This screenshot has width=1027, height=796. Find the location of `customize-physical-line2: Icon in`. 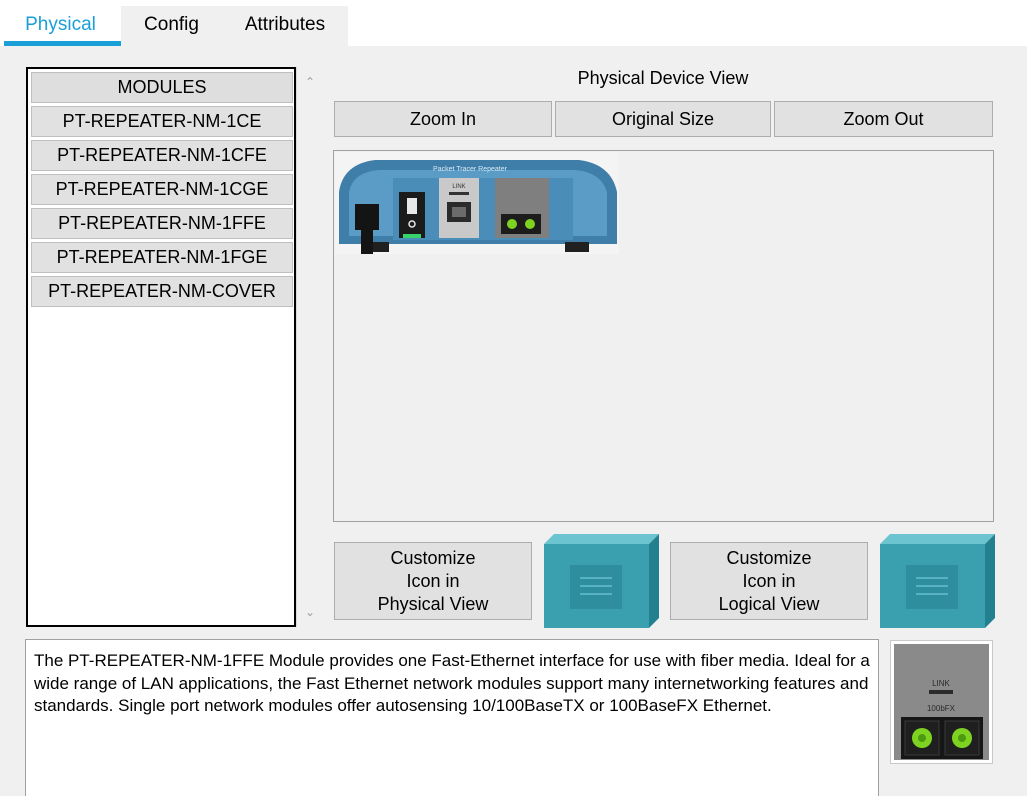

customize-physical-line2: Icon in is located at coordinates (433, 581).